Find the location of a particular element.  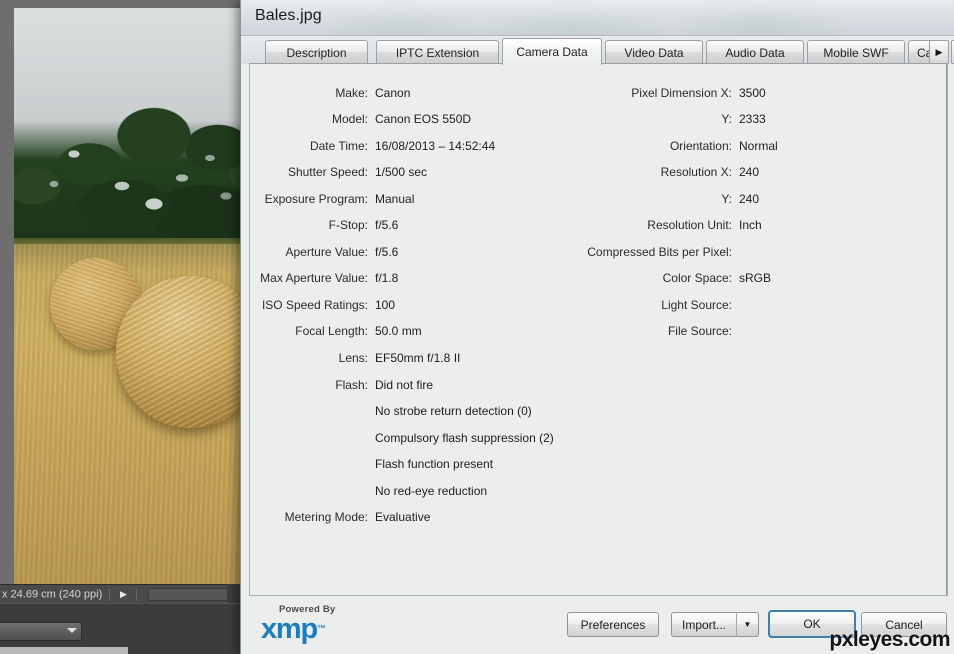

metadata-label: File Source: is located at coordinates (699, 331).